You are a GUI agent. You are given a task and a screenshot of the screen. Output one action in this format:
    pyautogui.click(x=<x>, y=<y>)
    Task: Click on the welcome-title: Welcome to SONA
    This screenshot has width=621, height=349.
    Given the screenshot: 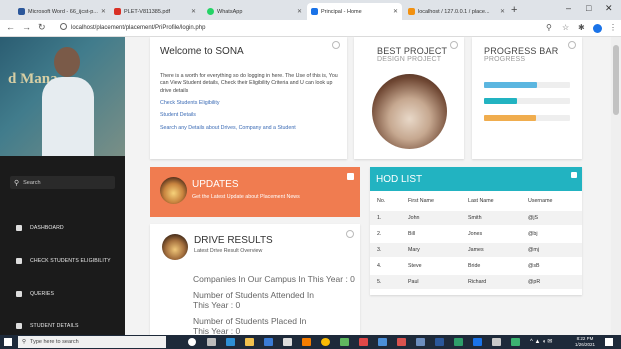 What is the action you would take?
    pyautogui.click(x=202, y=51)
    